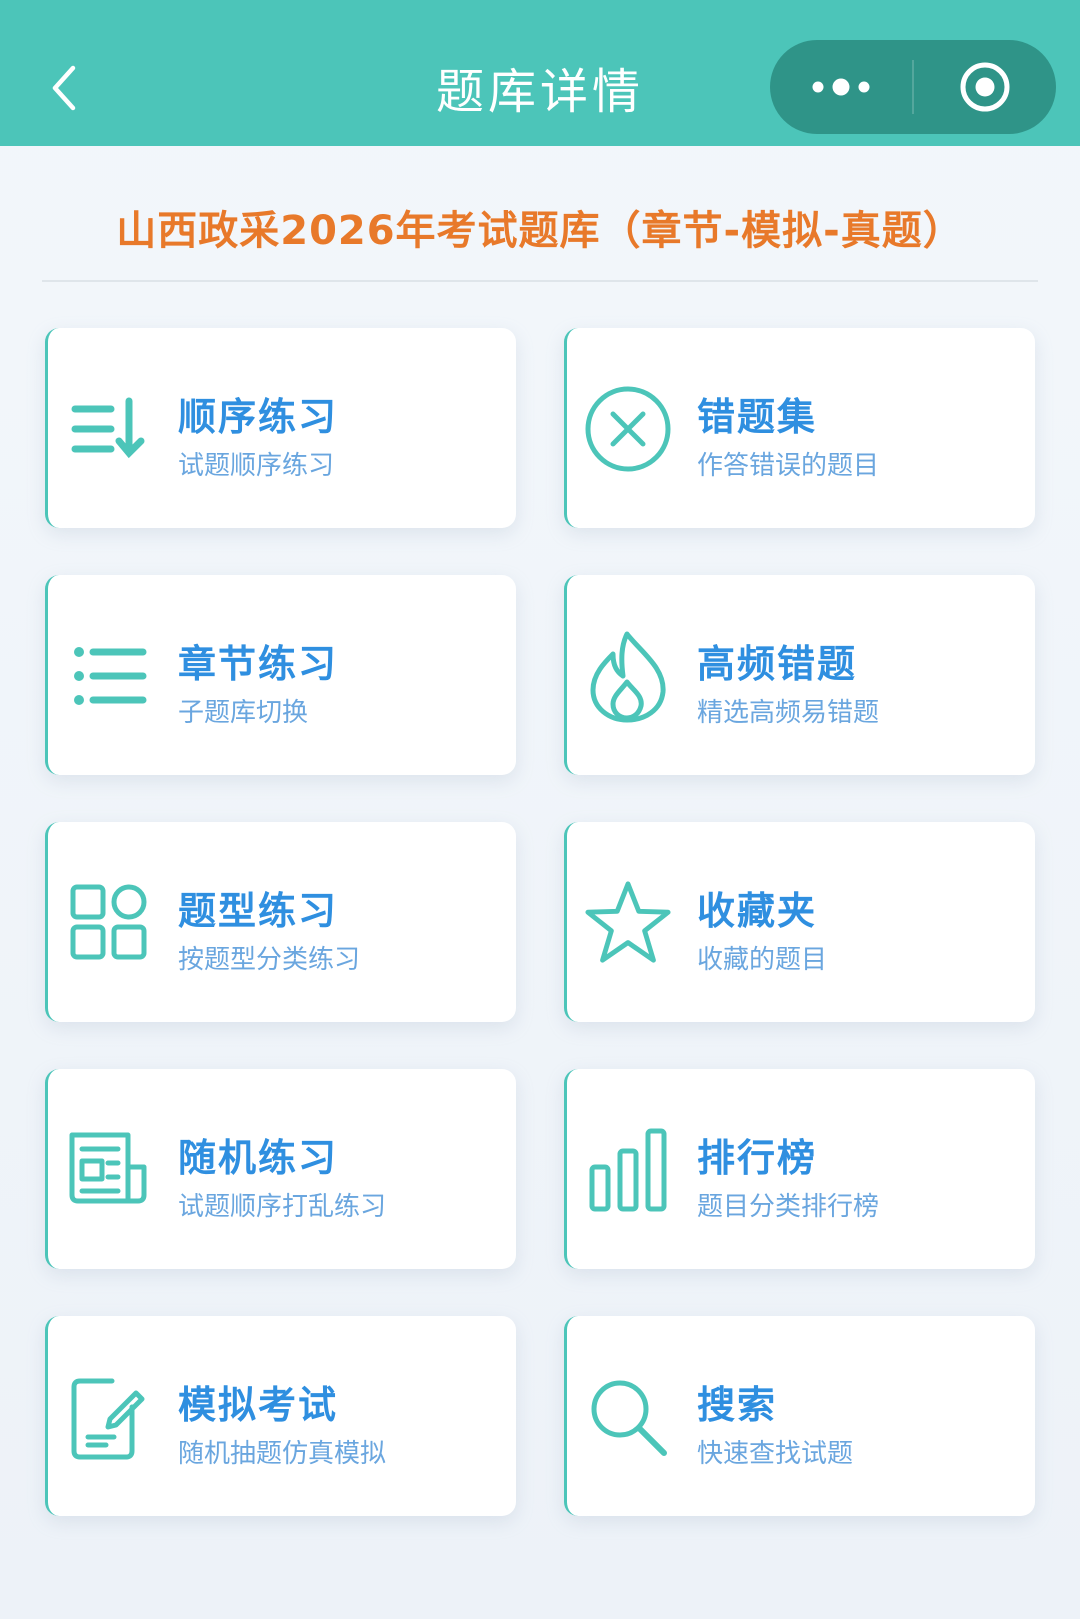 Image resolution: width=1080 pixels, height=1619 pixels. I want to click on card-subtitle: 快速查找试题, so click(775, 1454).